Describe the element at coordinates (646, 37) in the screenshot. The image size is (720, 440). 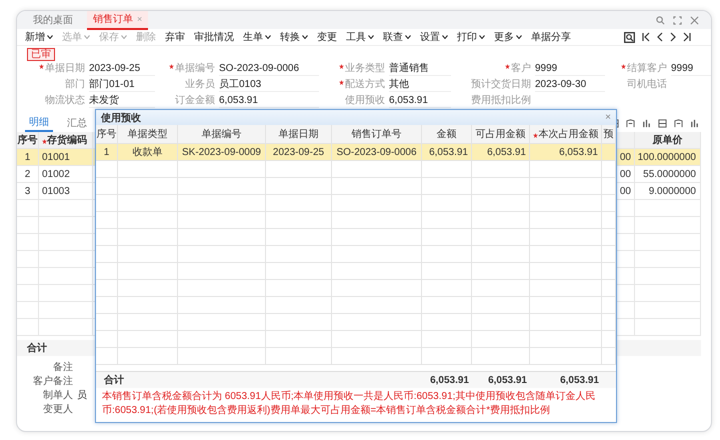
I see `first-icon` at that location.